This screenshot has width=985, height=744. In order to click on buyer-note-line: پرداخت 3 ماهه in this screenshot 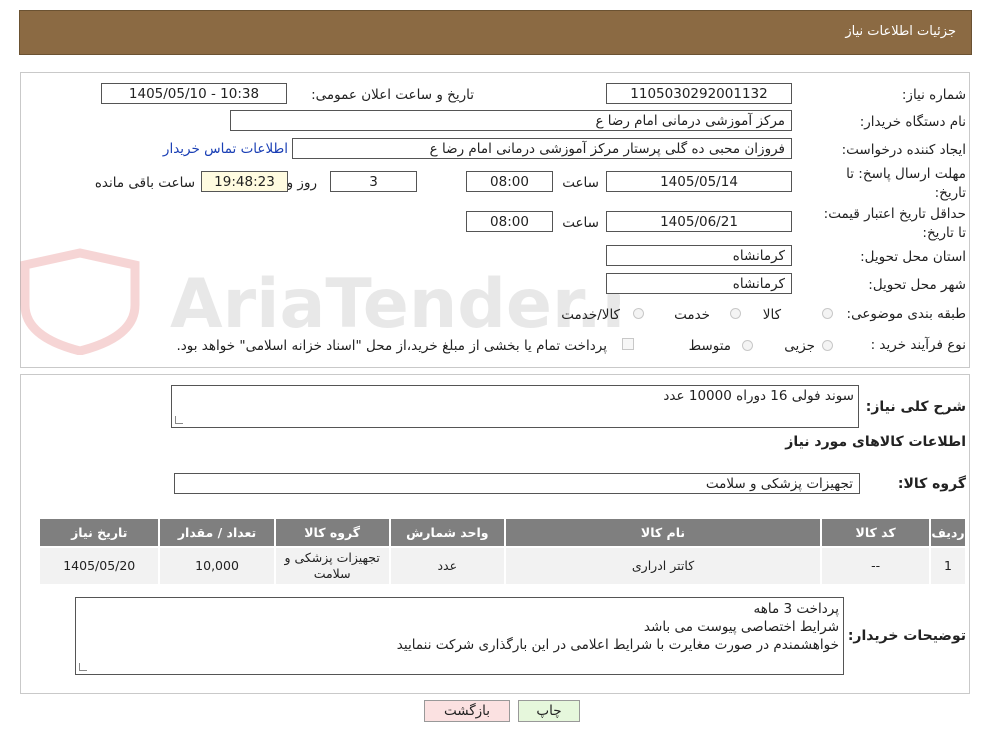, I will do `click(796, 609)`.